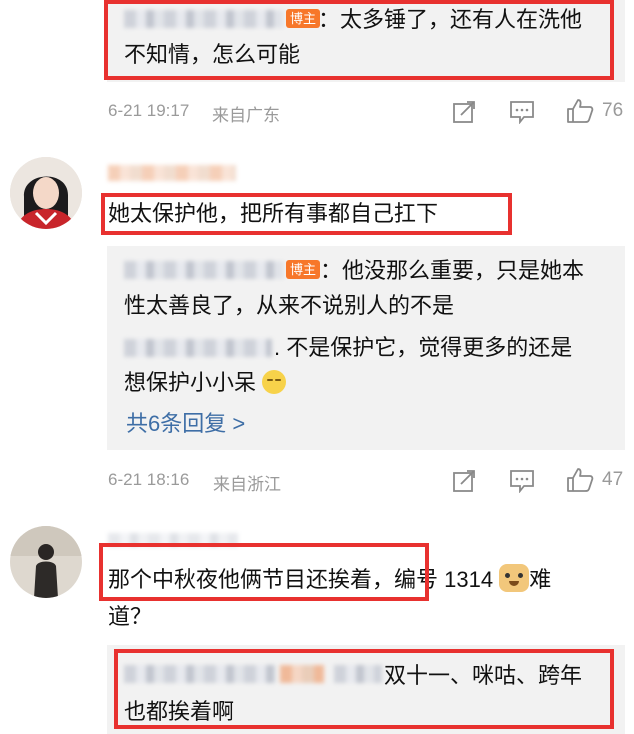 Image resolution: width=634 pixels, height=734 pixels. Describe the element at coordinates (205, 383) in the screenshot. I see `reply-text-line2: 想保护小小呆` at that location.